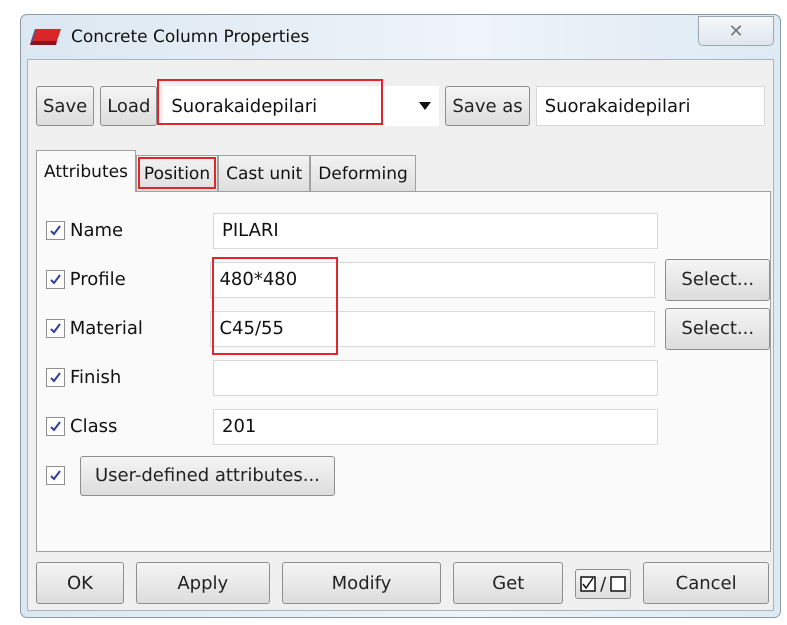  What do you see at coordinates (86, 171) in the screenshot?
I see `tab: Attributes` at bounding box center [86, 171].